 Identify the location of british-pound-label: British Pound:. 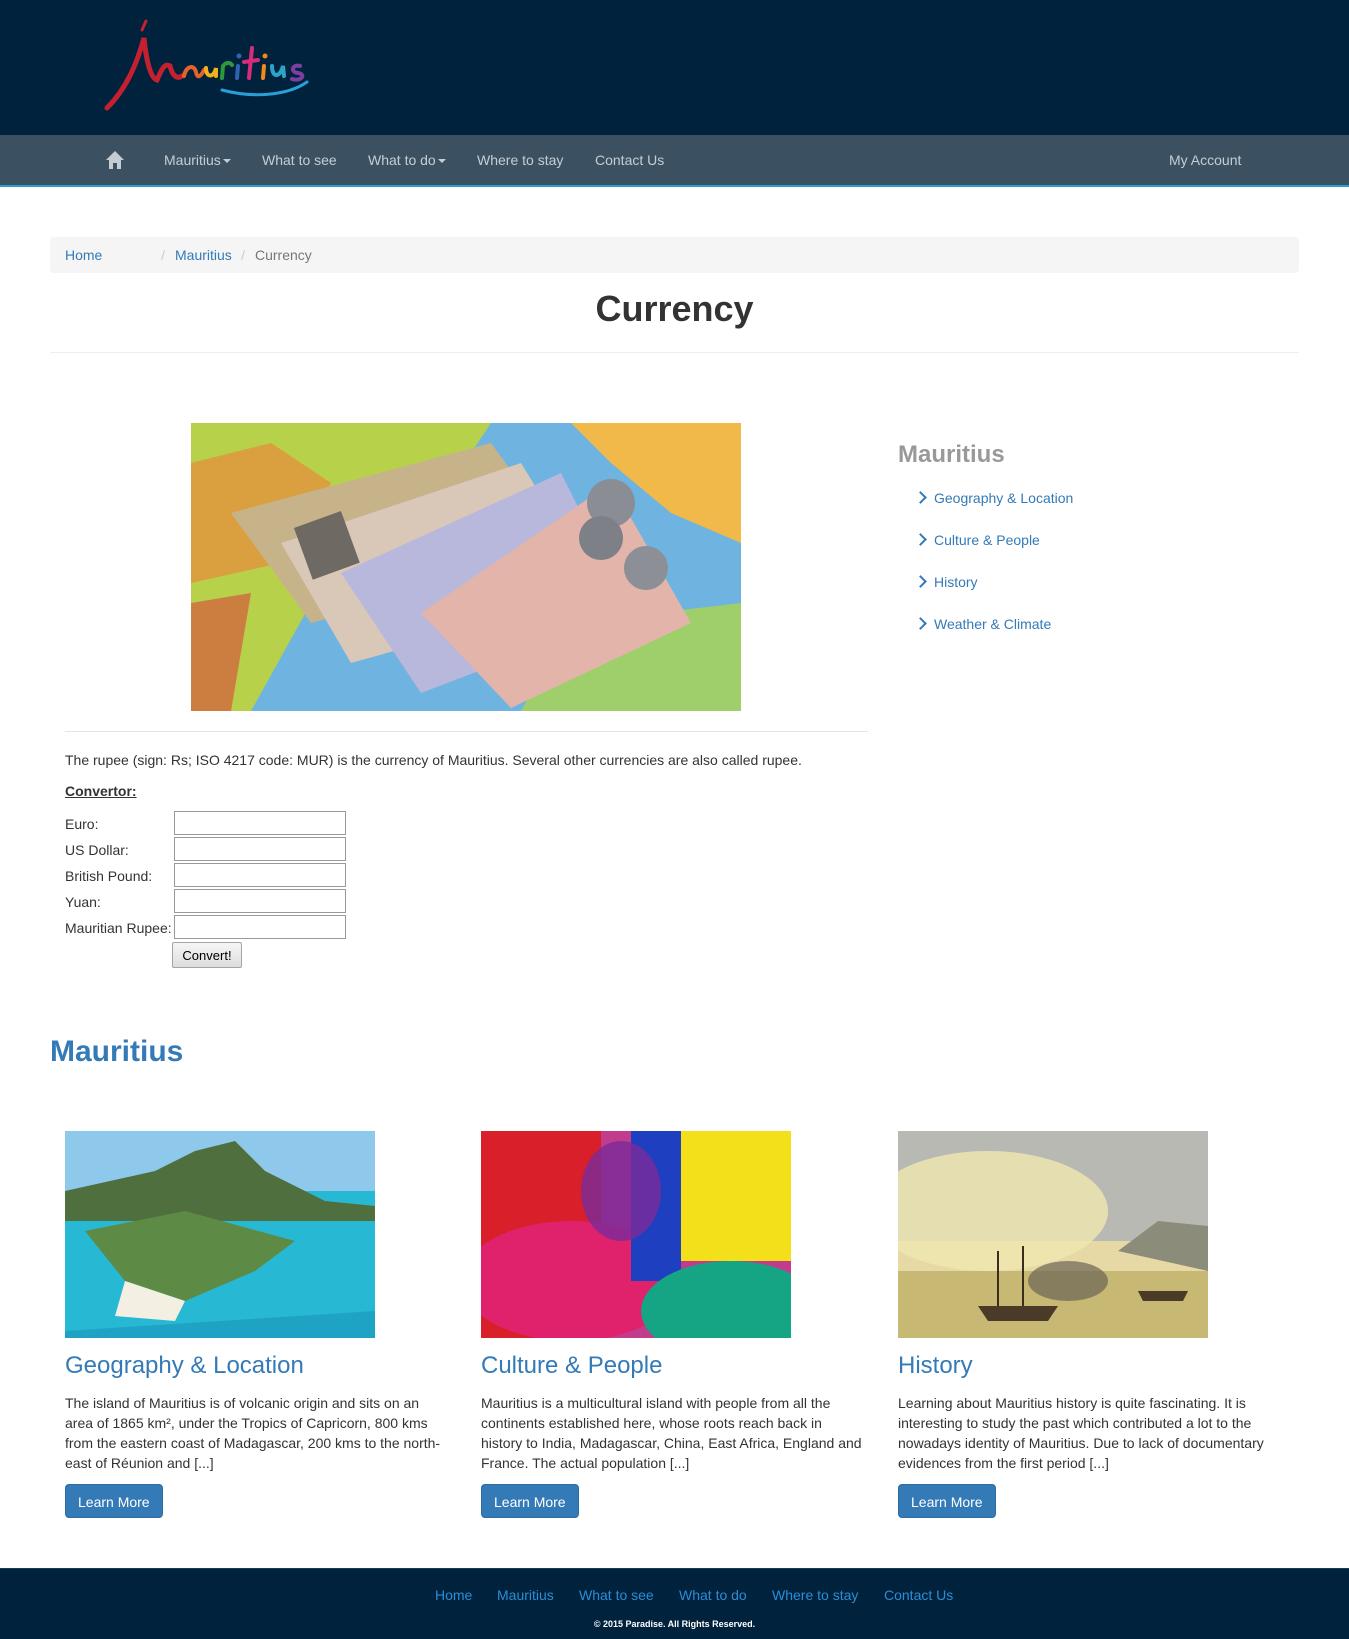
(109, 876).